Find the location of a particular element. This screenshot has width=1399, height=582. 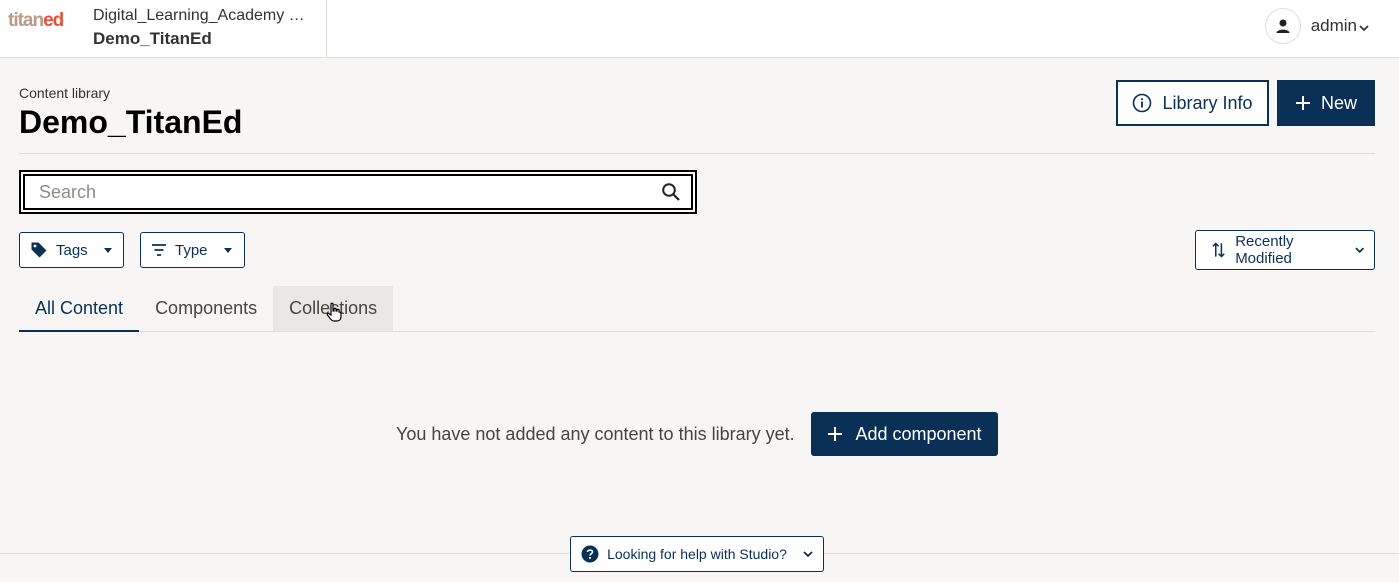

avatar is located at coordinates (1282, 26).